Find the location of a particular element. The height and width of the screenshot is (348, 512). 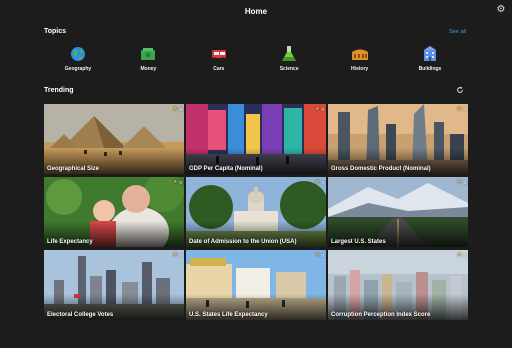

topic-cars: Cars is located at coordinates (219, 61).